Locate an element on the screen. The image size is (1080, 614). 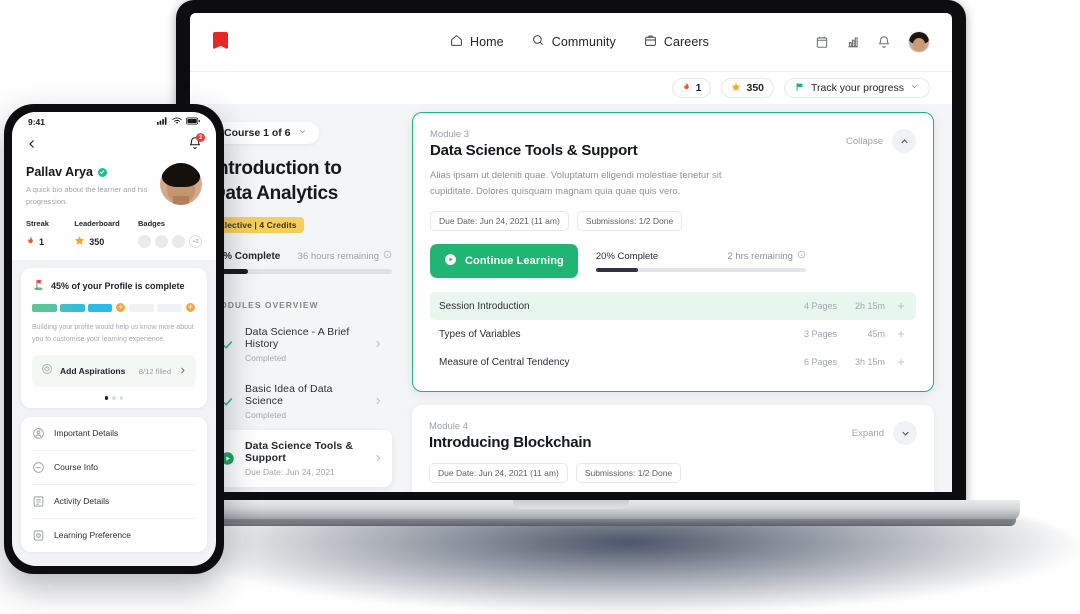
verified-check-icon is located at coordinates (102, 172).